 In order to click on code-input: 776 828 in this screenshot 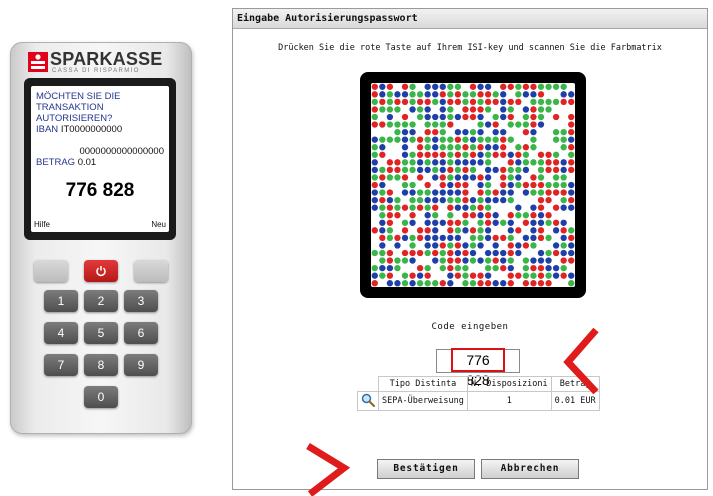, I will do `click(478, 368)`.